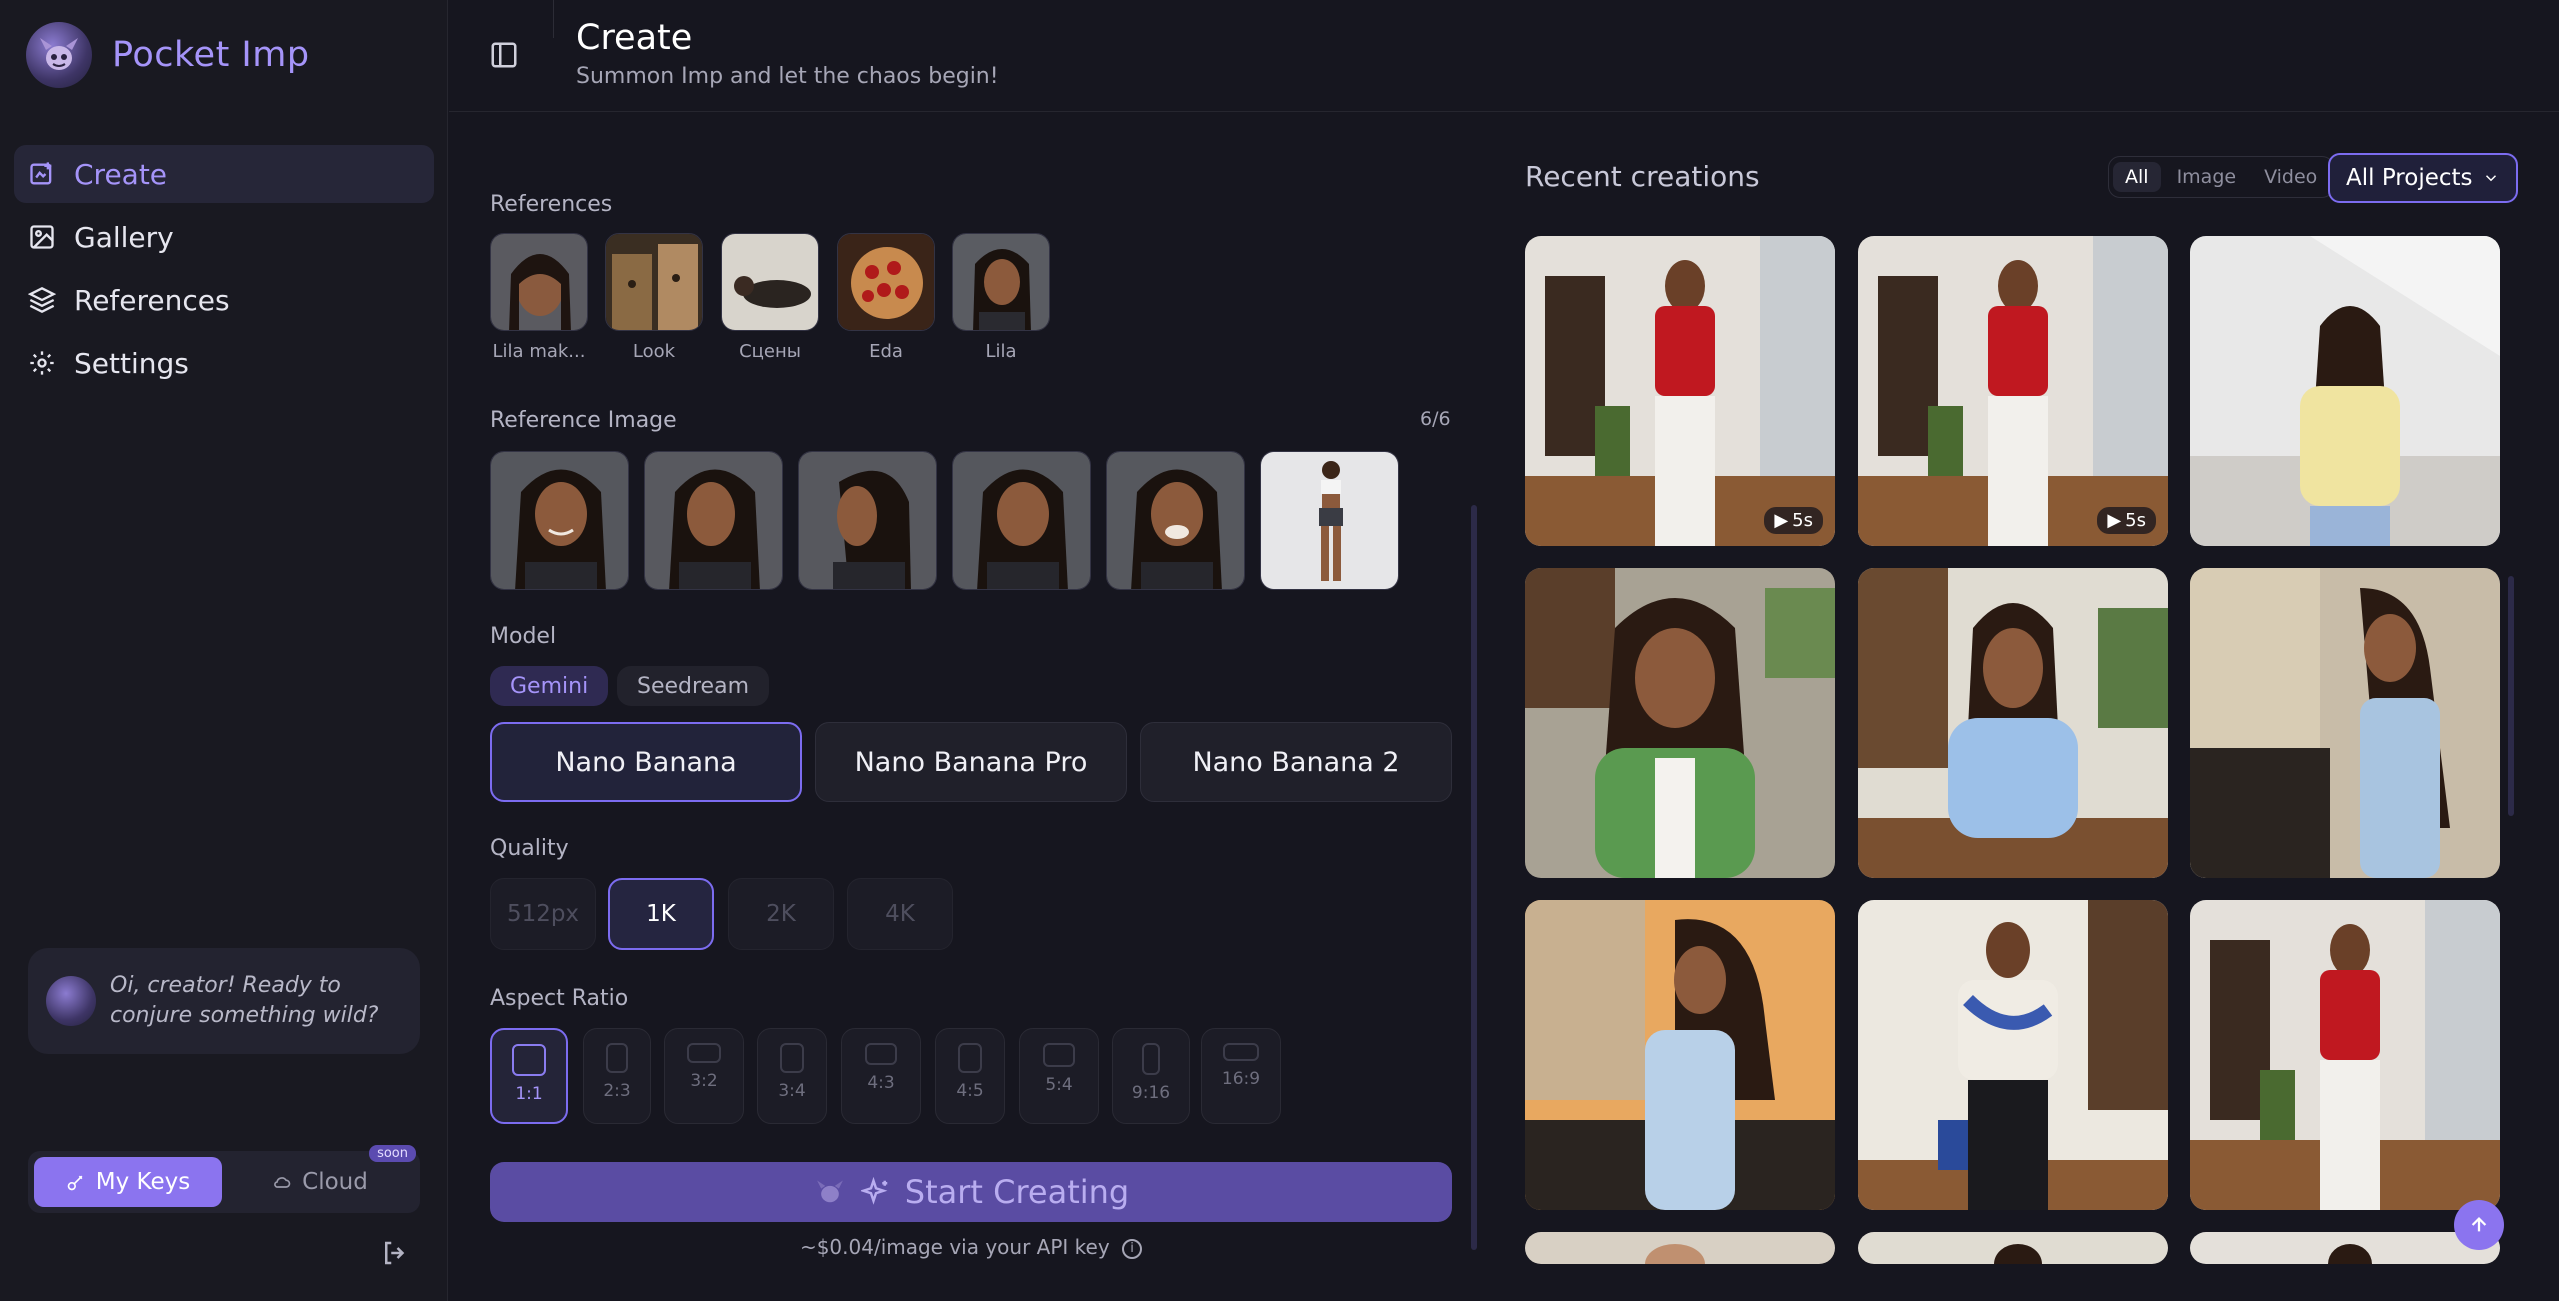 The height and width of the screenshot is (1301, 2559). I want to click on reference-image-label: Reference Image, so click(583, 420).